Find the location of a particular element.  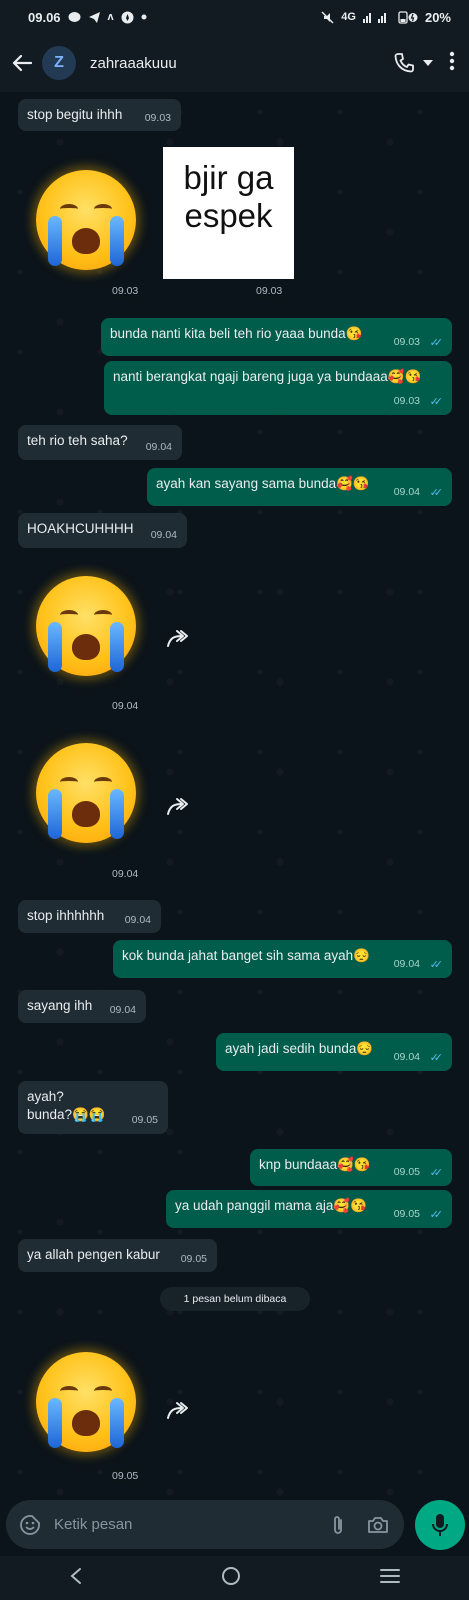

message-input is located at coordinates (182, 1524).